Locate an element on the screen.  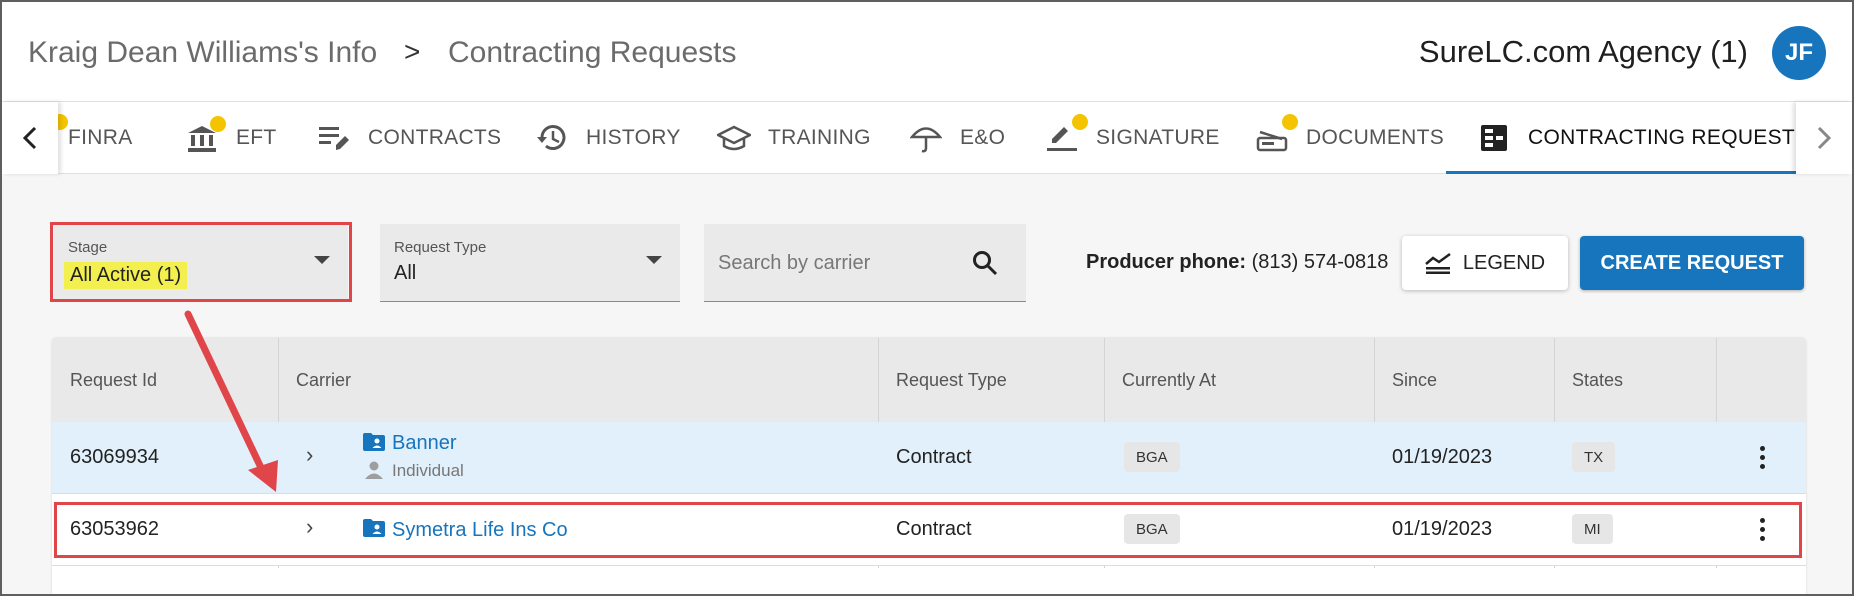
tab-contracting-requests: CONTRACTING REQUESTS is located at coordinates (1640, 138).